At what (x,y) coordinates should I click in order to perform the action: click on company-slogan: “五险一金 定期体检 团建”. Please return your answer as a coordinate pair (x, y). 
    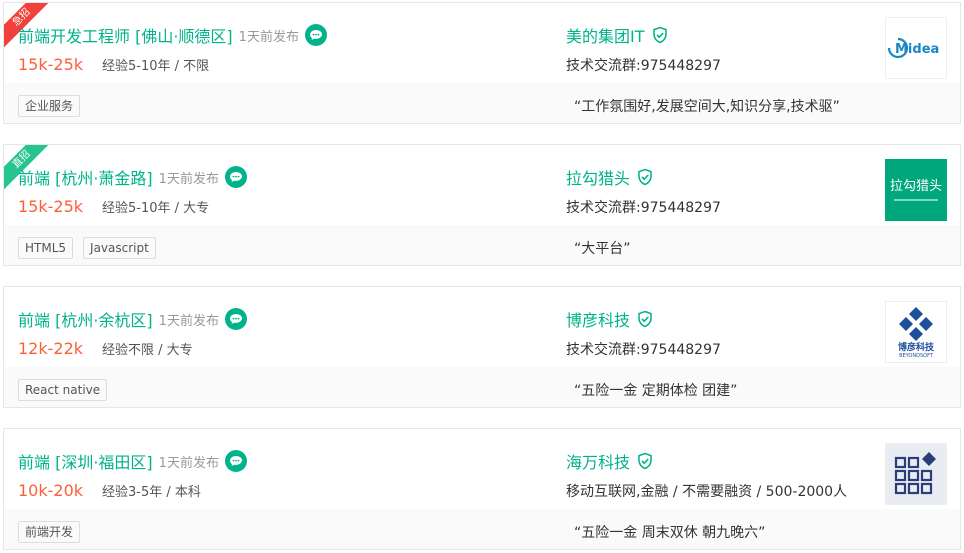
    Looking at the image, I should click on (656, 391).